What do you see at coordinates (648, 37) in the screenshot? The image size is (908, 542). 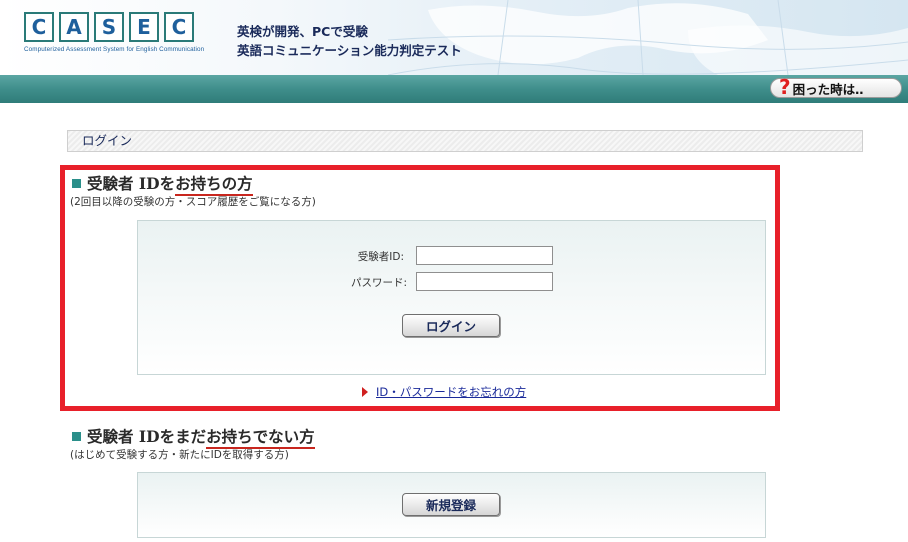 I see `world-map-decoration` at bounding box center [648, 37].